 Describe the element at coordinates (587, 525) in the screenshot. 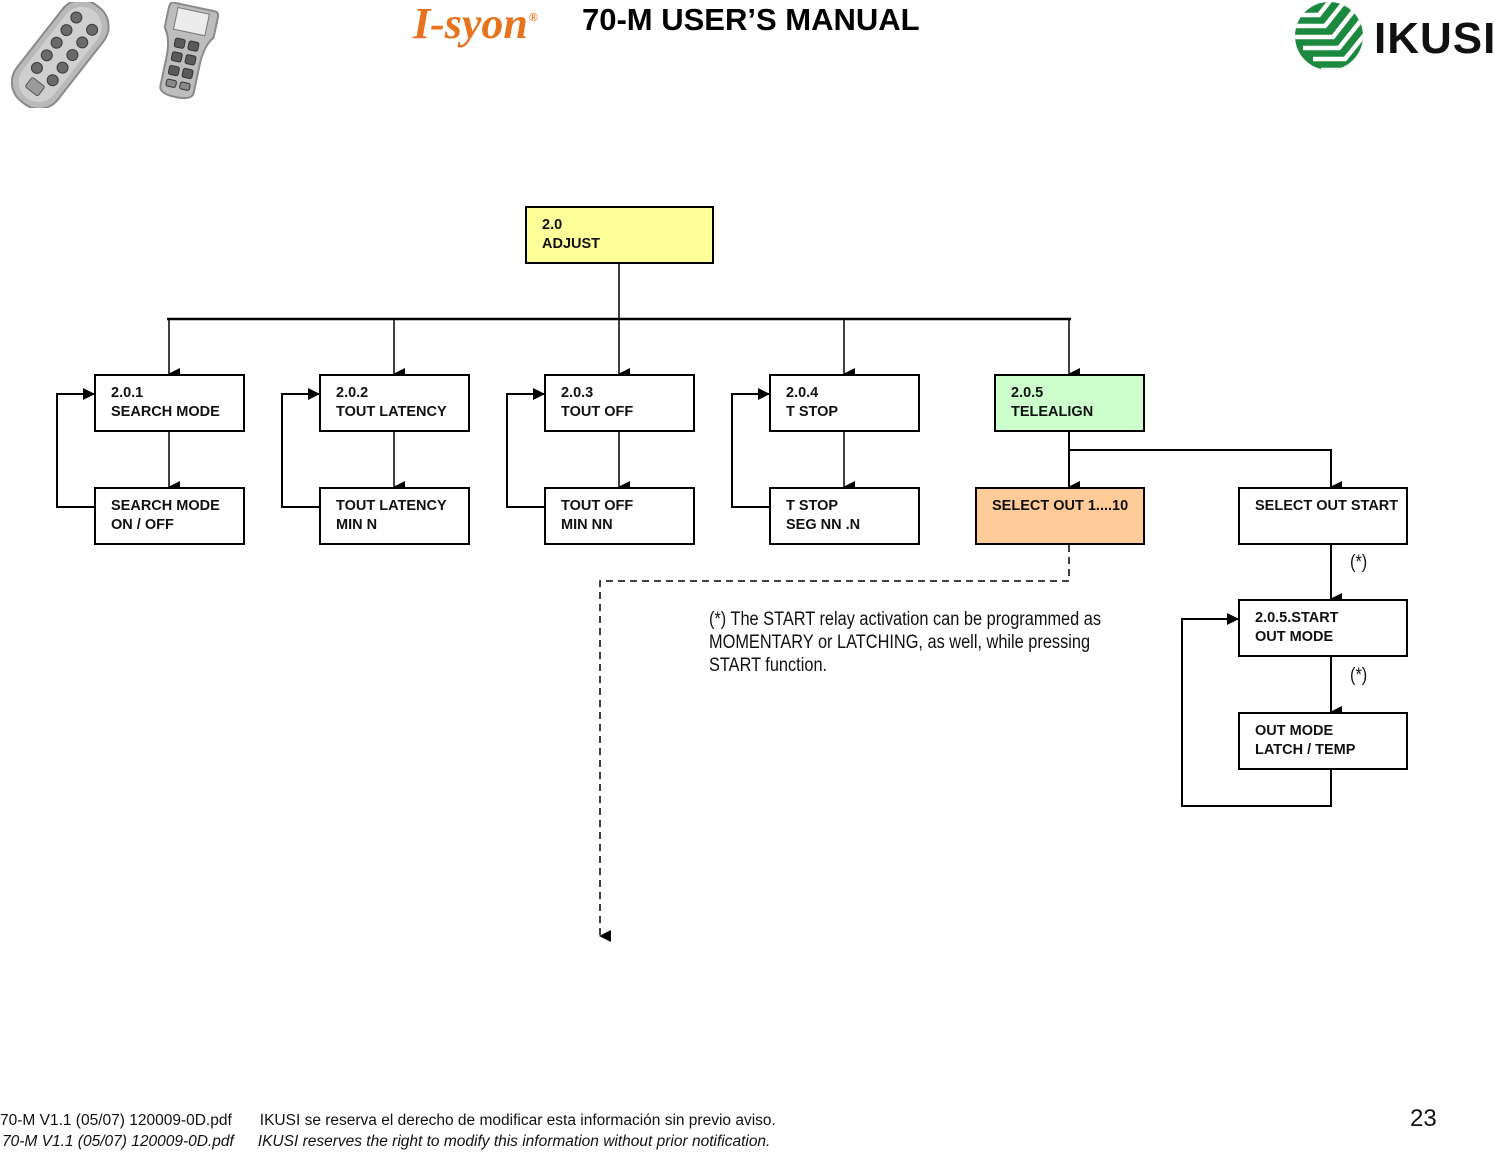

I see `node-value: MIN NN` at that location.